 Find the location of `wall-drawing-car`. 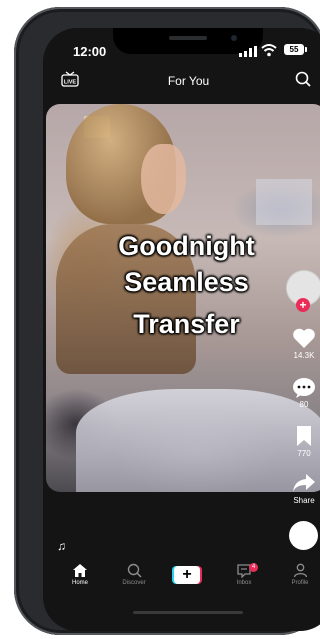

wall-drawing-car is located at coordinates (284, 202).